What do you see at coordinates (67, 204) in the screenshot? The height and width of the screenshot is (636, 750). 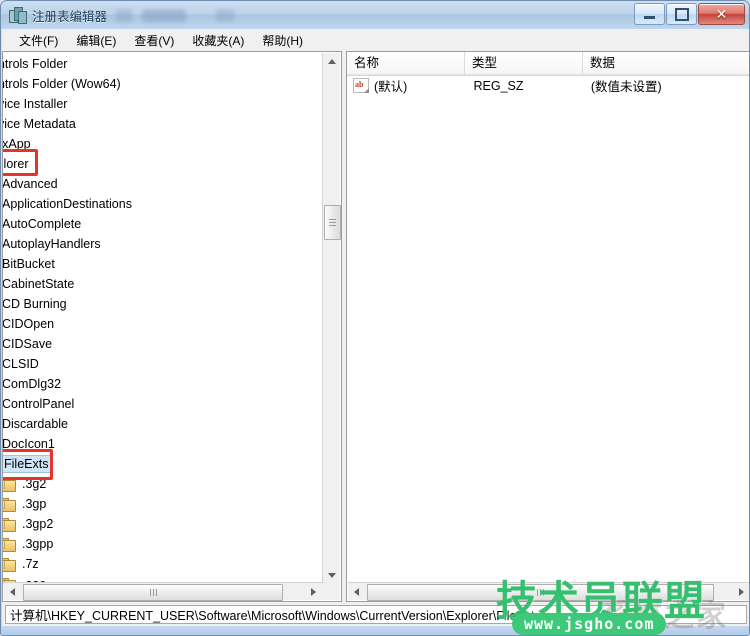 I see `tree-item-label: ApplicationDestinations` at bounding box center [67, 204].